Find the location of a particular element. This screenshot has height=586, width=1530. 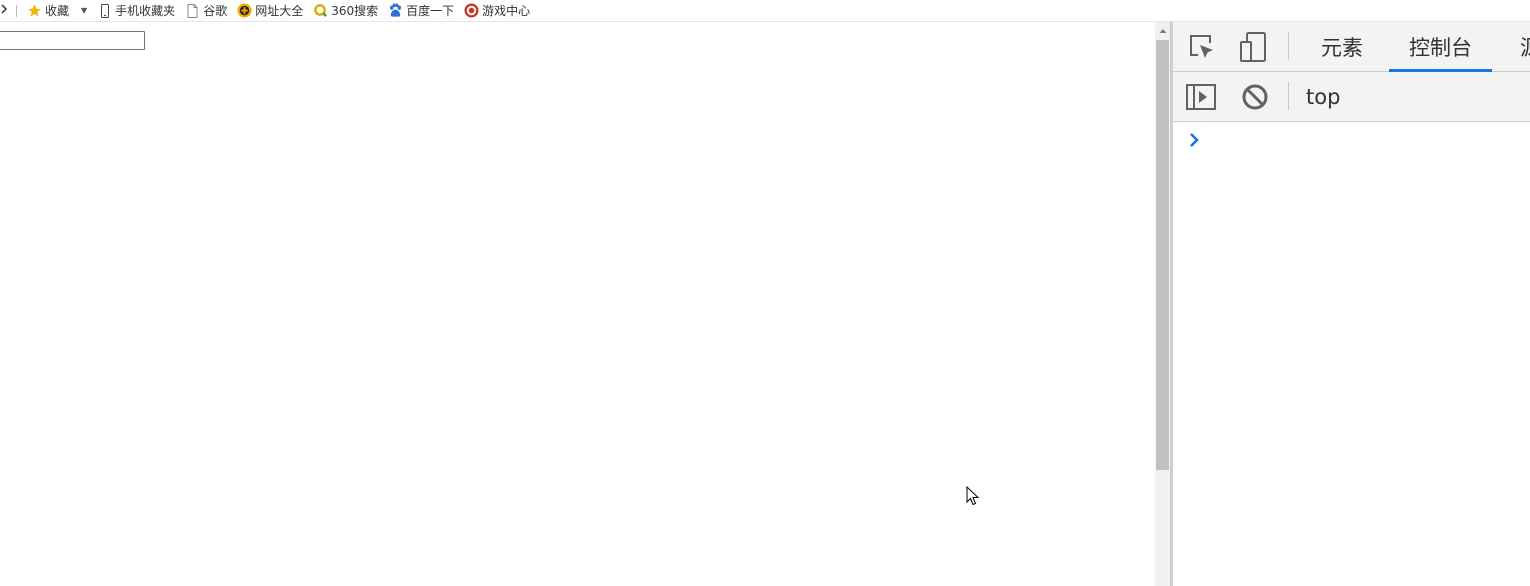

show-sidebar-button is located at coordinates (1201, 97).